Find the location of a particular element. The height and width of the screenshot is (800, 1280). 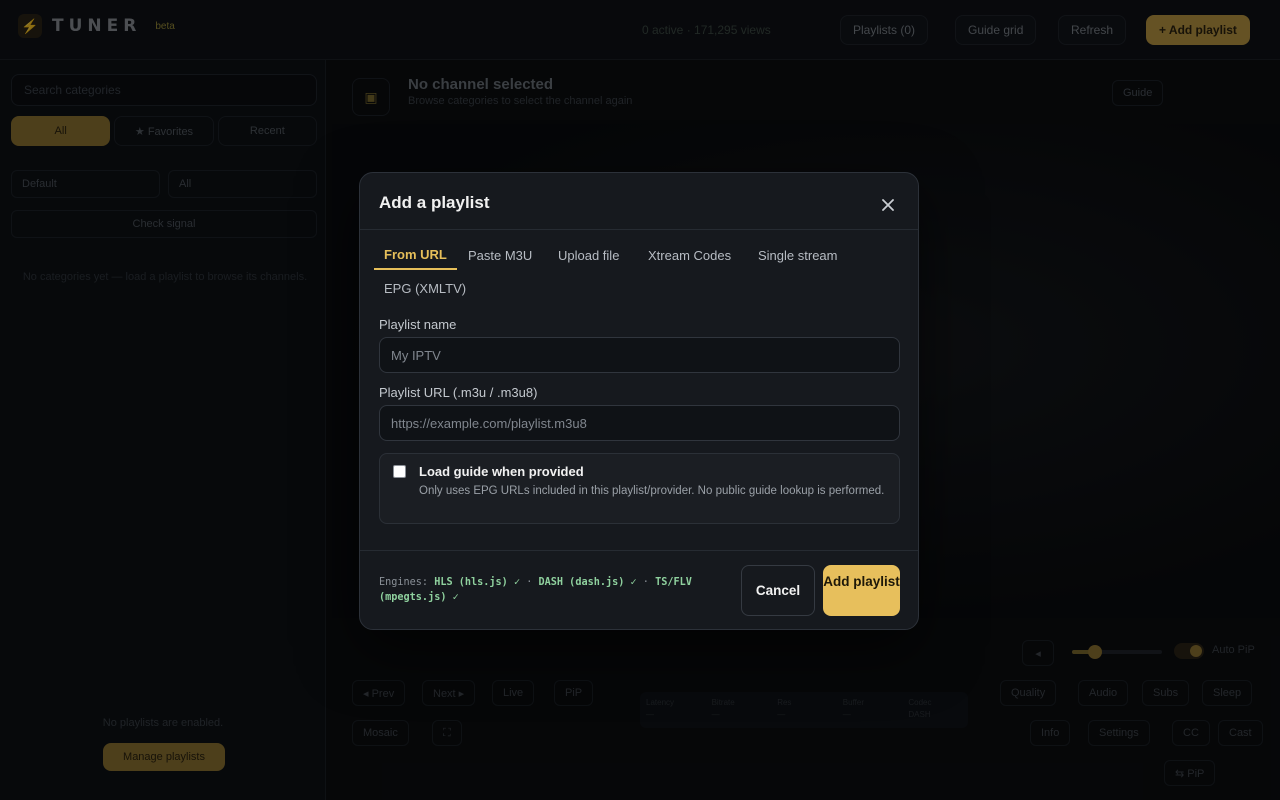

playlist-name-label: Playlist name is located at coordinates (418, 324).